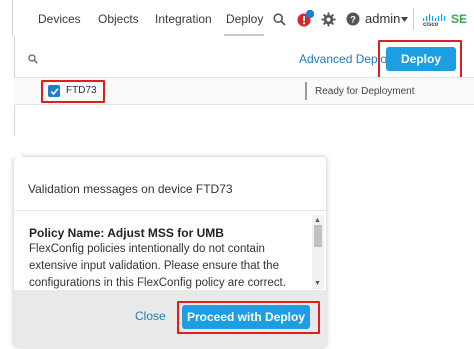  I want to click on deploy-alert-icon, so click(306, 19).